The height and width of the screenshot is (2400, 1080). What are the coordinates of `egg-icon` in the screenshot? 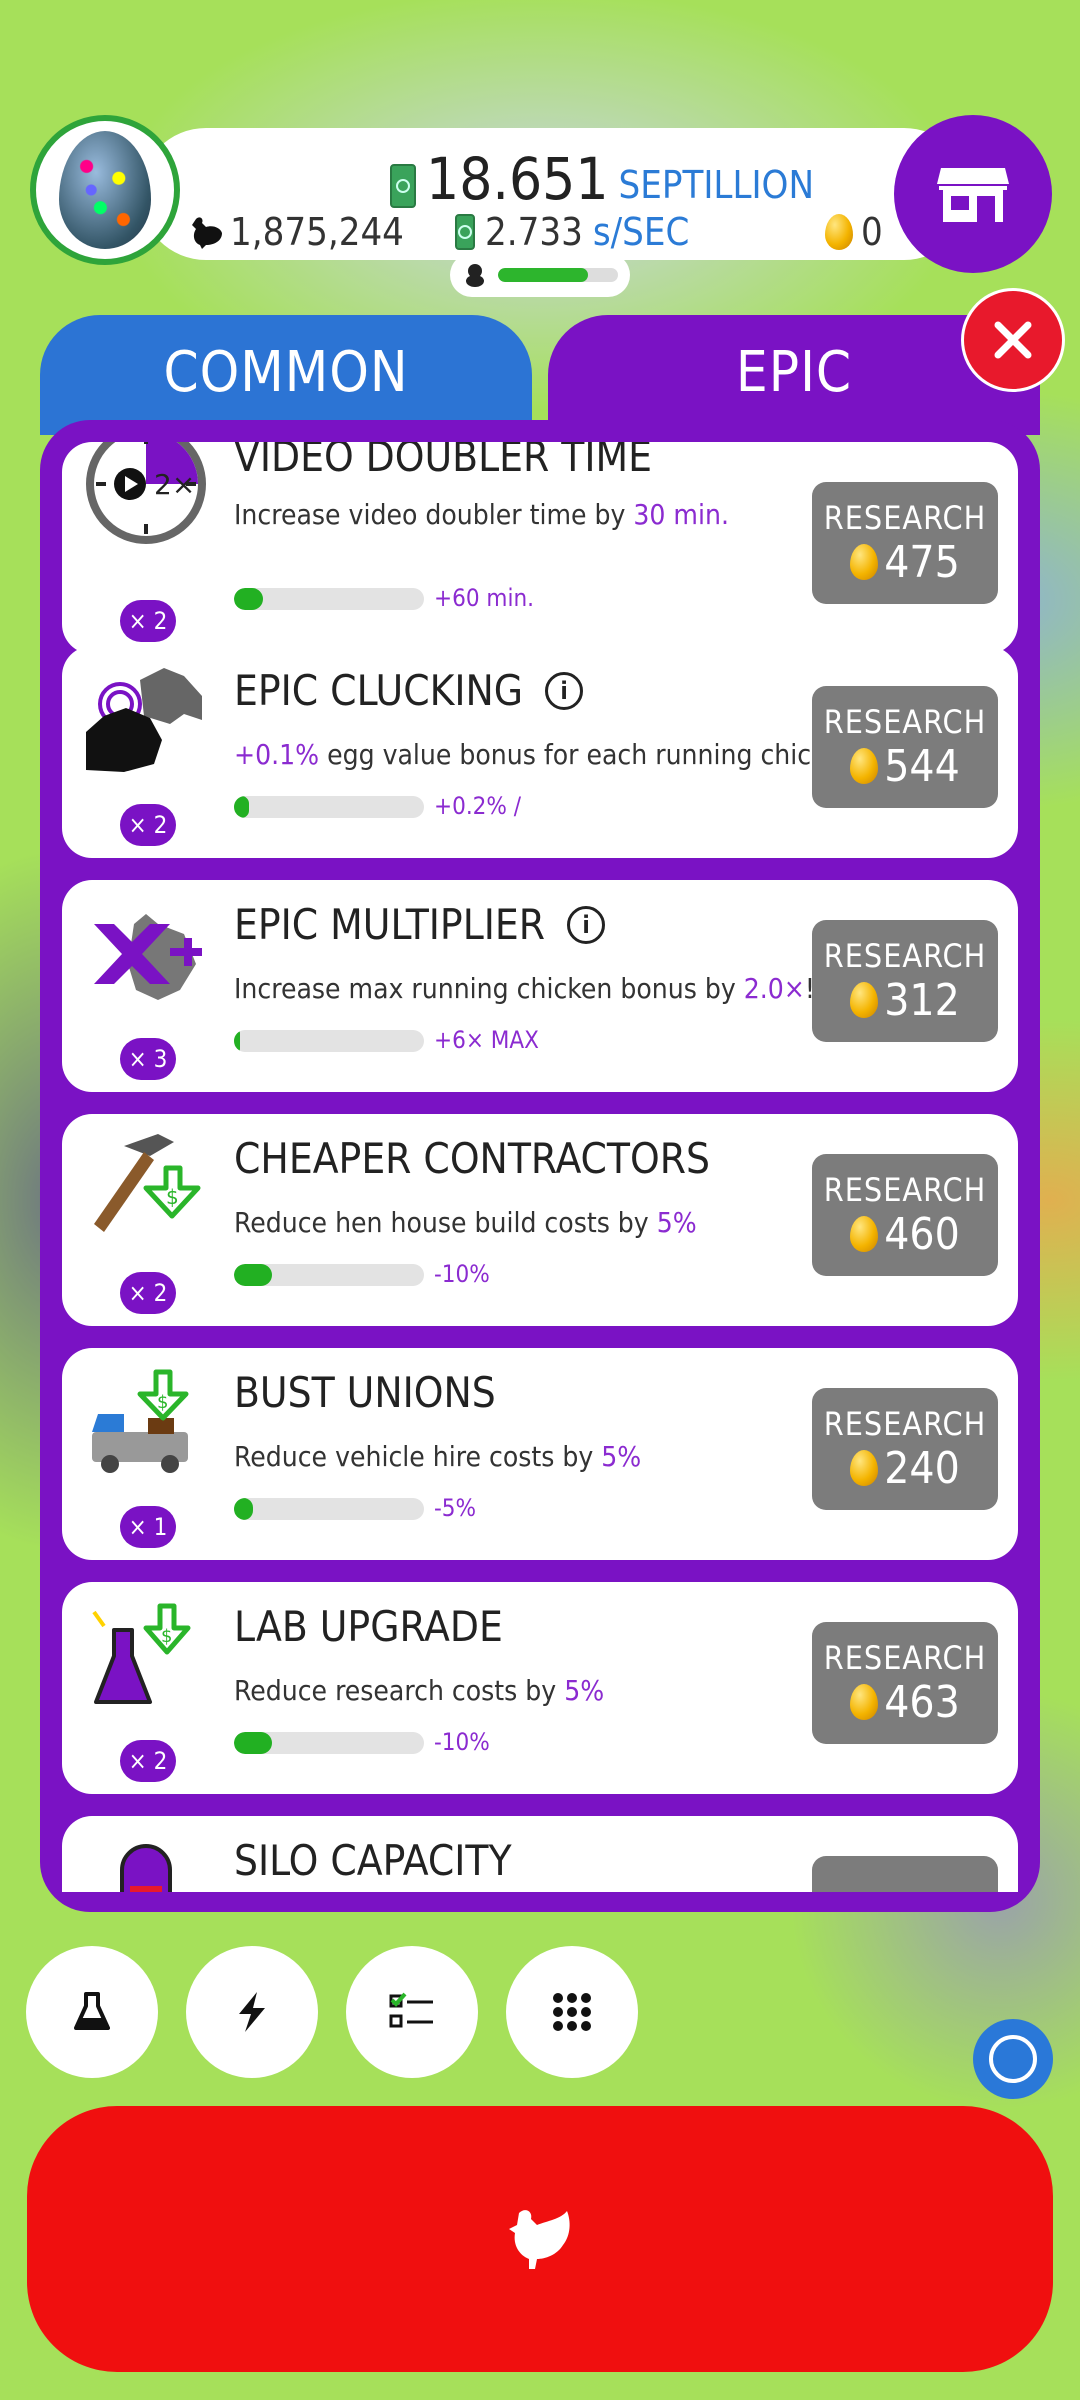 It's located at (105, 190).